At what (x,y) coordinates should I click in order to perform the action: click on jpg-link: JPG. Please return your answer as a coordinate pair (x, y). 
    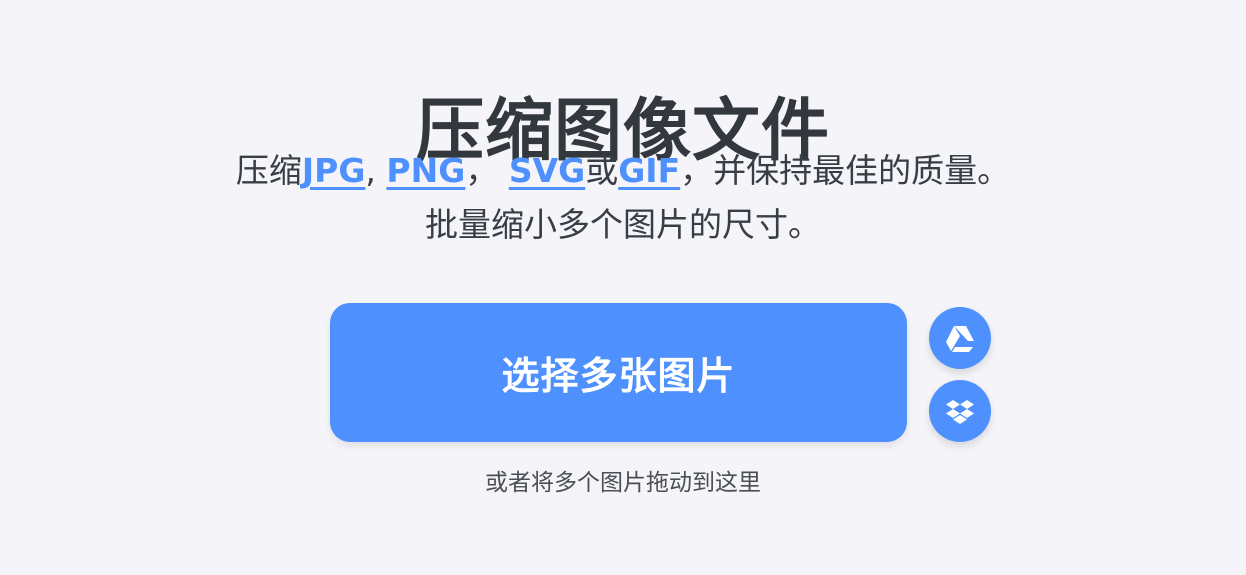
    Looking at the image, I should click on (334, 170).